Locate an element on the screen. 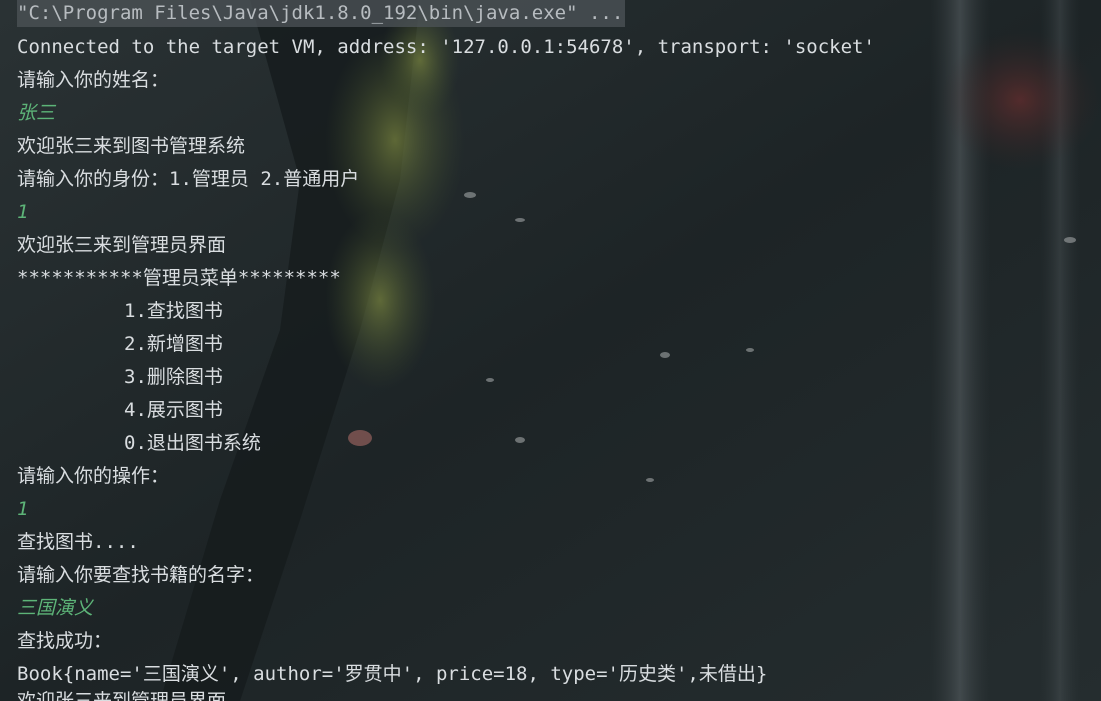 This screenshot has width=1101, height=701. menu-header: ***********管理员菜单********* is located at coordinates (179, 278).